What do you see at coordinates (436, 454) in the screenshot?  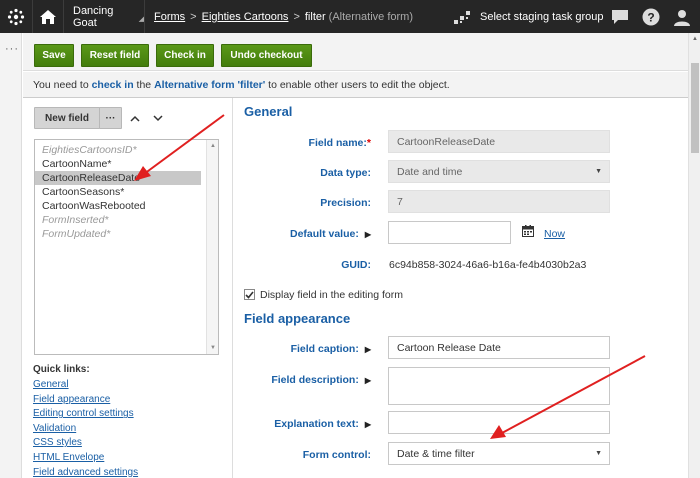 I see `form-control-value: Date & time filter` at bounding box center [436, 454].